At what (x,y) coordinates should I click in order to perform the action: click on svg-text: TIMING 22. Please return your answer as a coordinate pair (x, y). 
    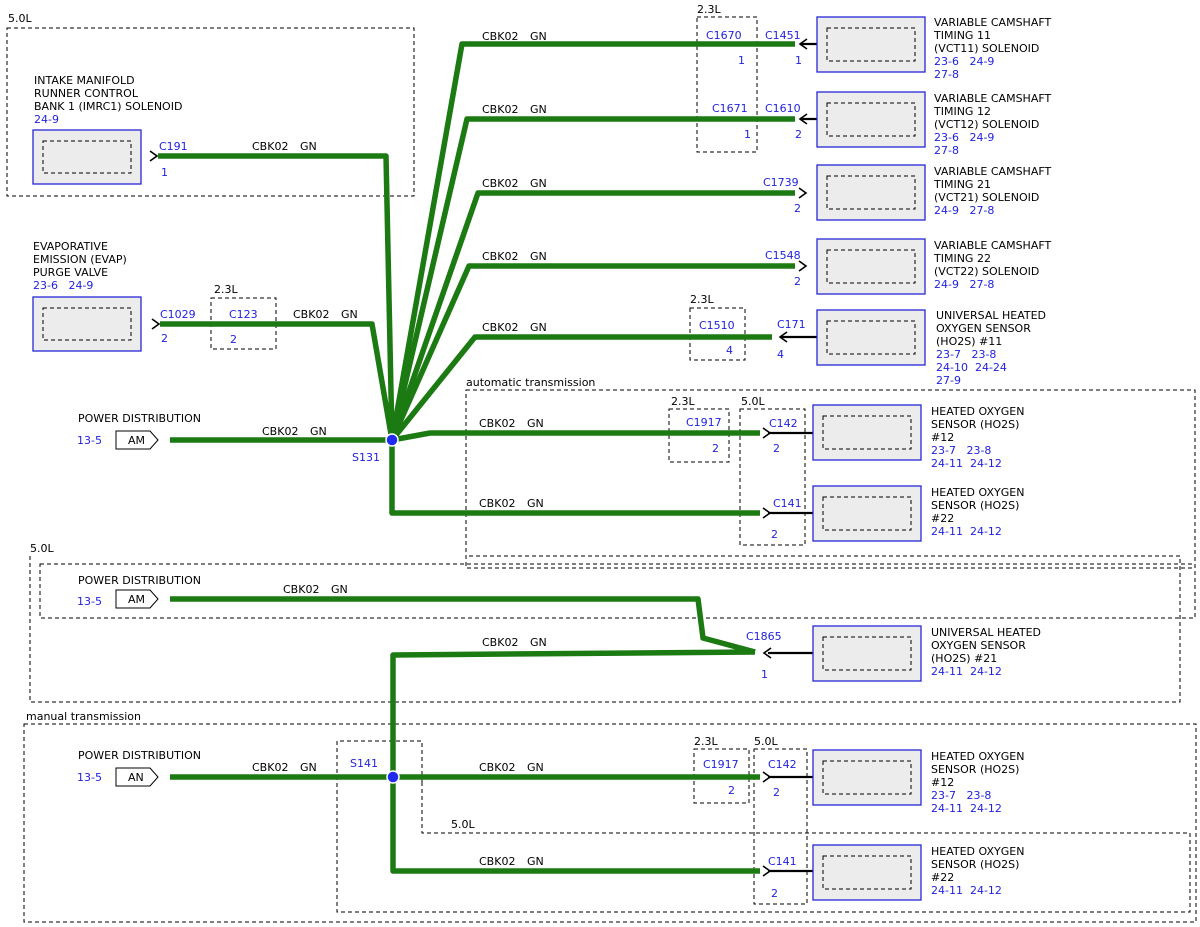
    Looking at the image, I should click on (962, 258).